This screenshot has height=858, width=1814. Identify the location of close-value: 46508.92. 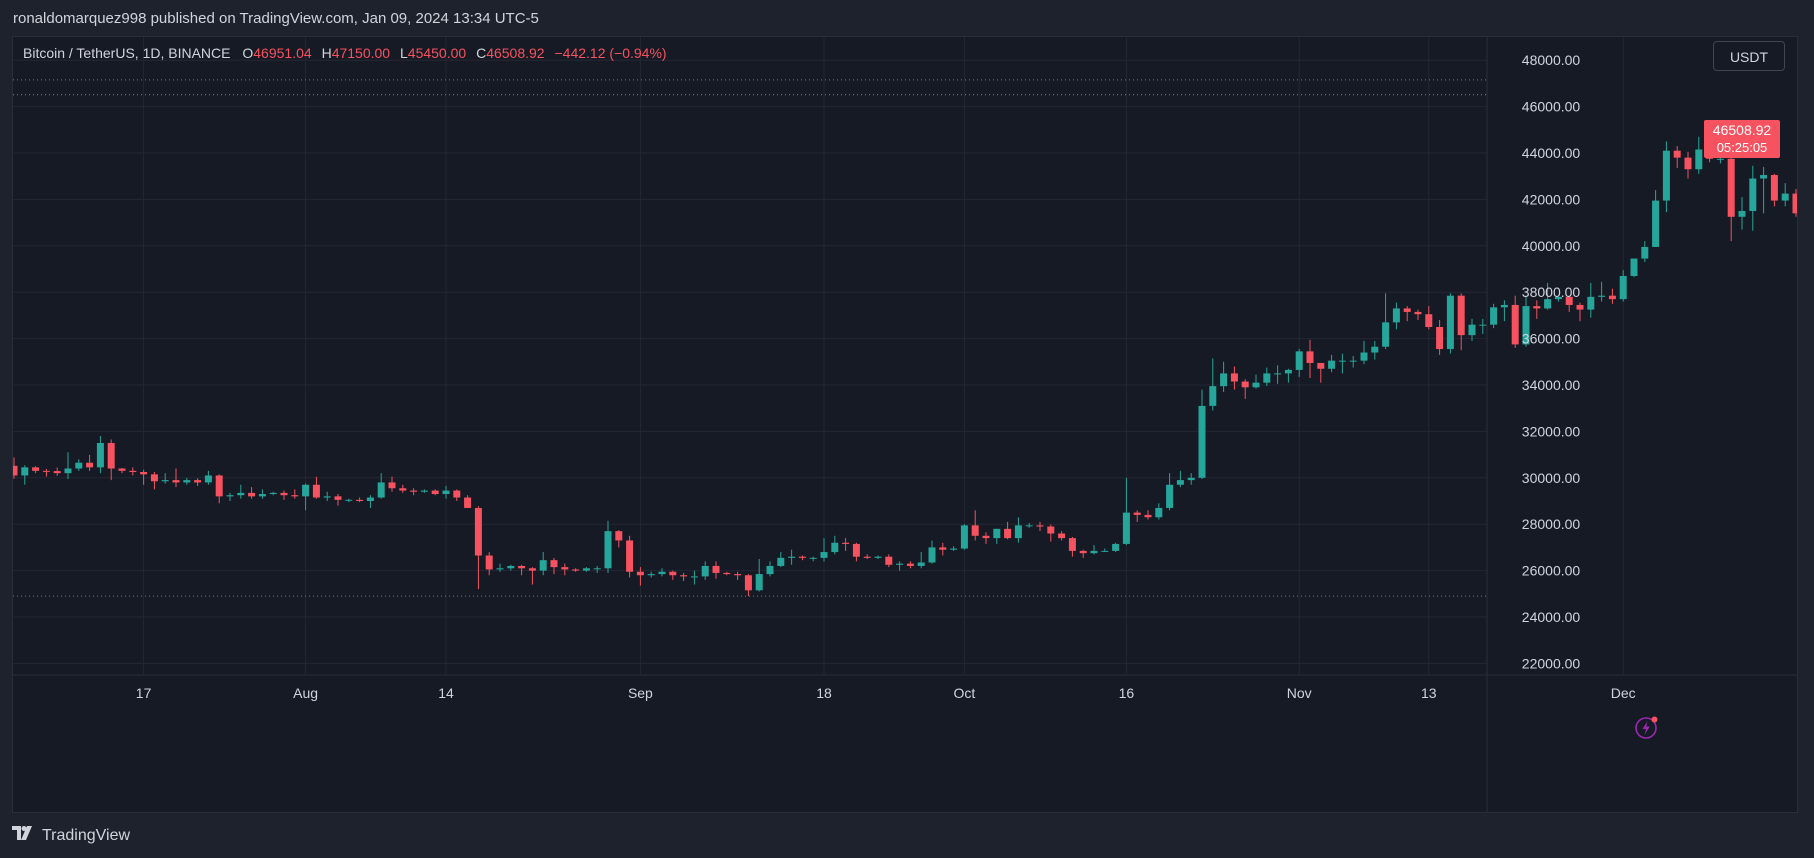
(515, 53).